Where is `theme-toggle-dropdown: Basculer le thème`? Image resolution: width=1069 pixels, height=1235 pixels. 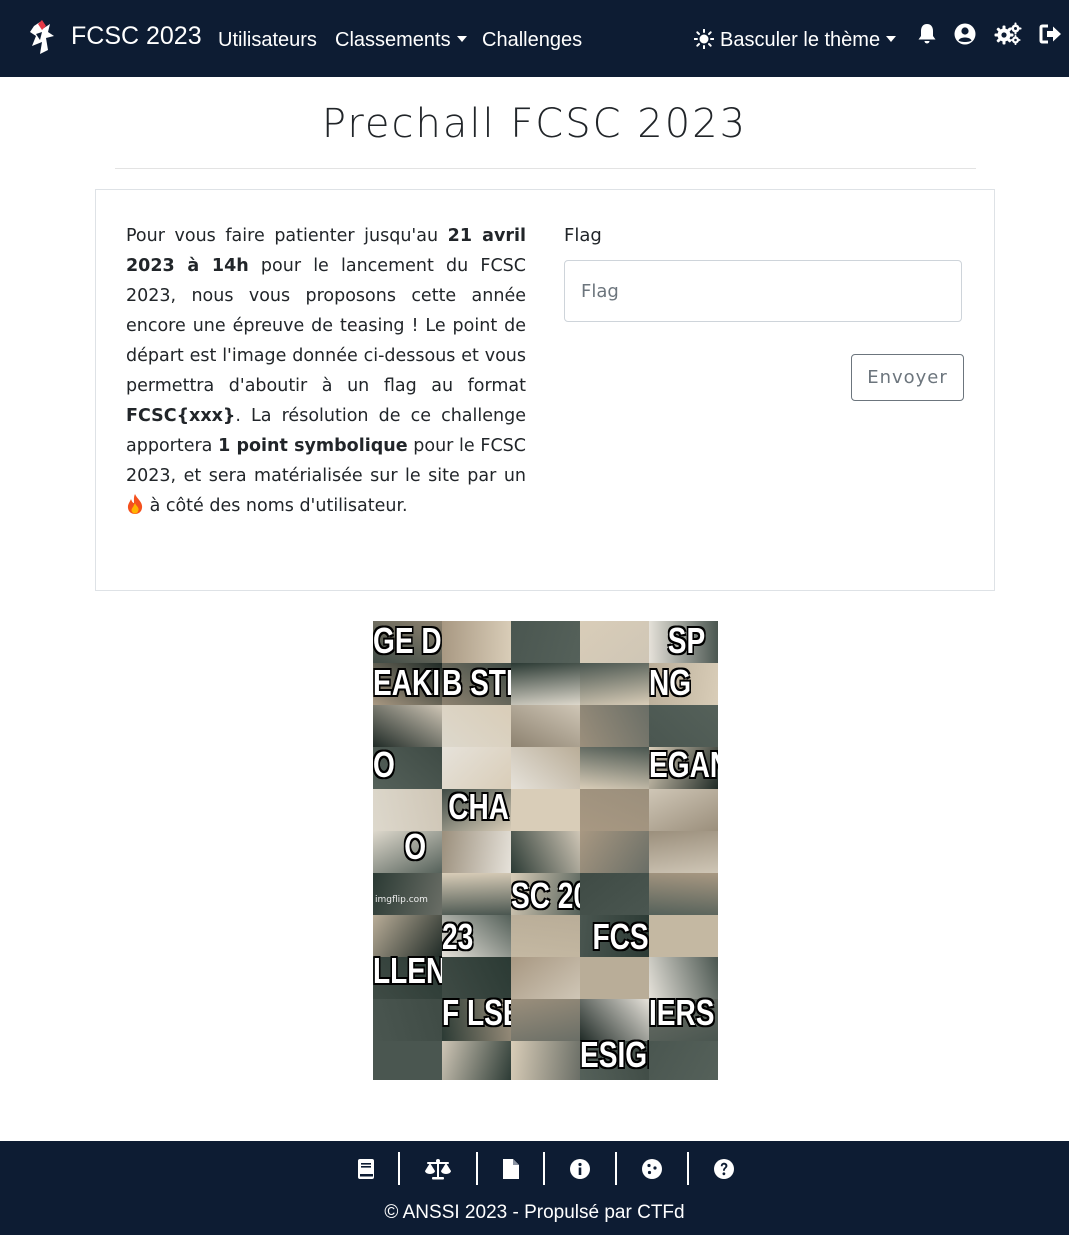
theme-toggle-dropdown: Basculer le thème is located at coordinates (795, 40).